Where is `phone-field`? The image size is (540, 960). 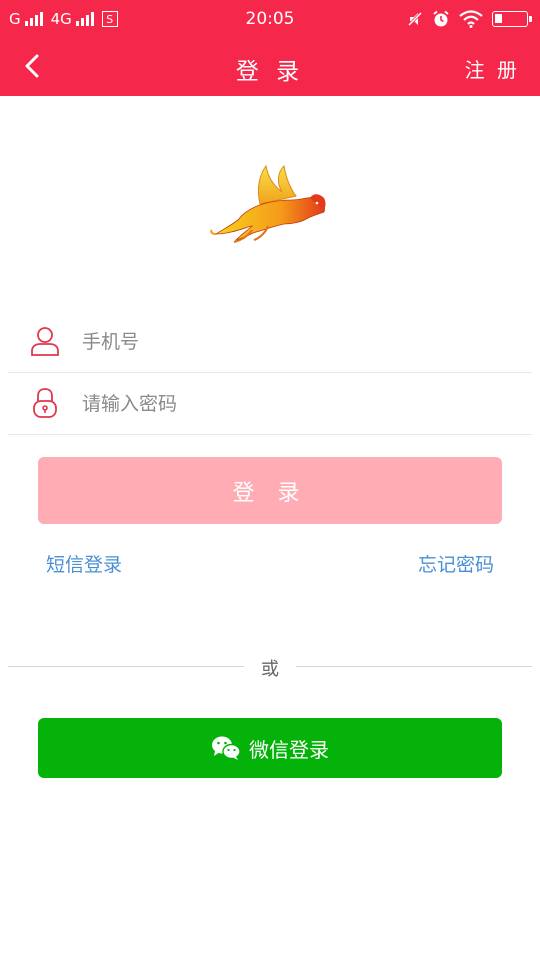 phone-field is located at coordinates (270, 342).